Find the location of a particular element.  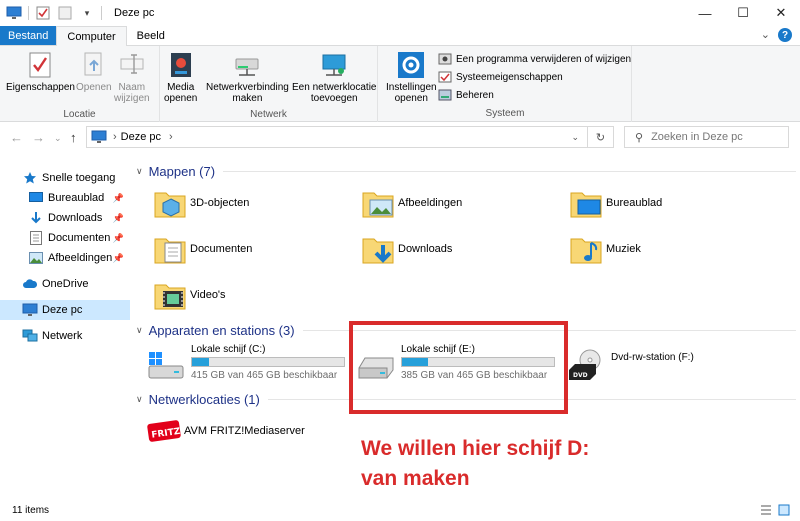

network-location-fritz: FRITZ! AVM FRITZ!Mediaserver is located at coordinates (246, 431).